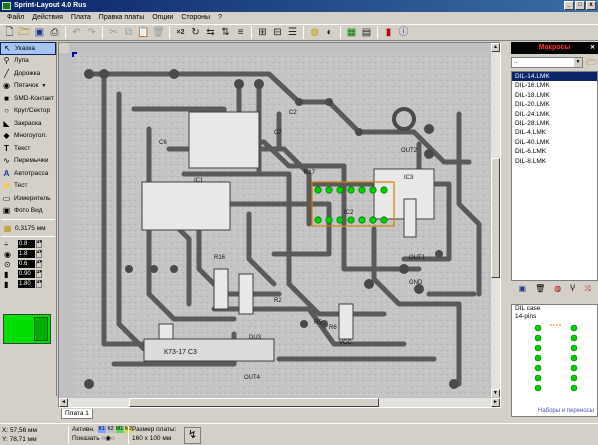 The width and height of the screenshot is (598, 445). I want to click on vertical-scroll-thumb, so click(495, 218).